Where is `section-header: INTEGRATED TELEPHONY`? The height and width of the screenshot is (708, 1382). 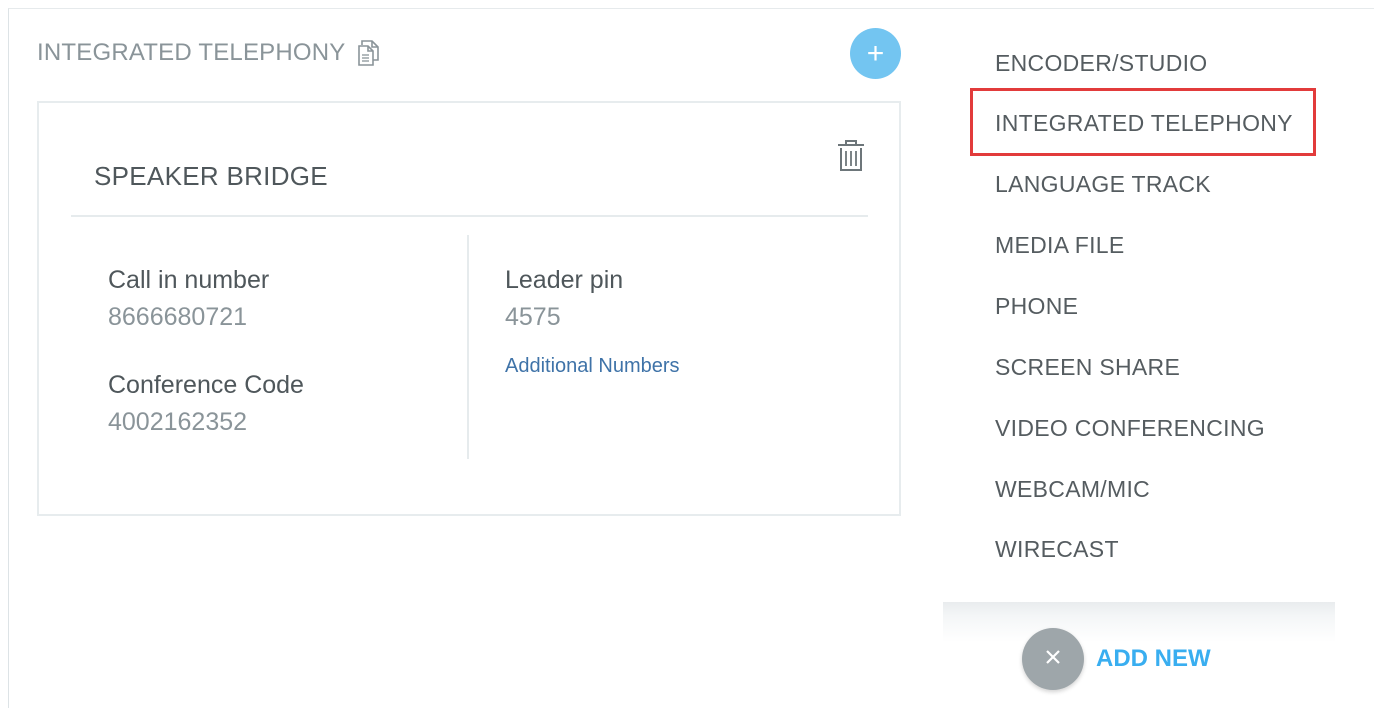
section-header: INTEGRATED TELEPHONY is located at coordinates (209, 53).